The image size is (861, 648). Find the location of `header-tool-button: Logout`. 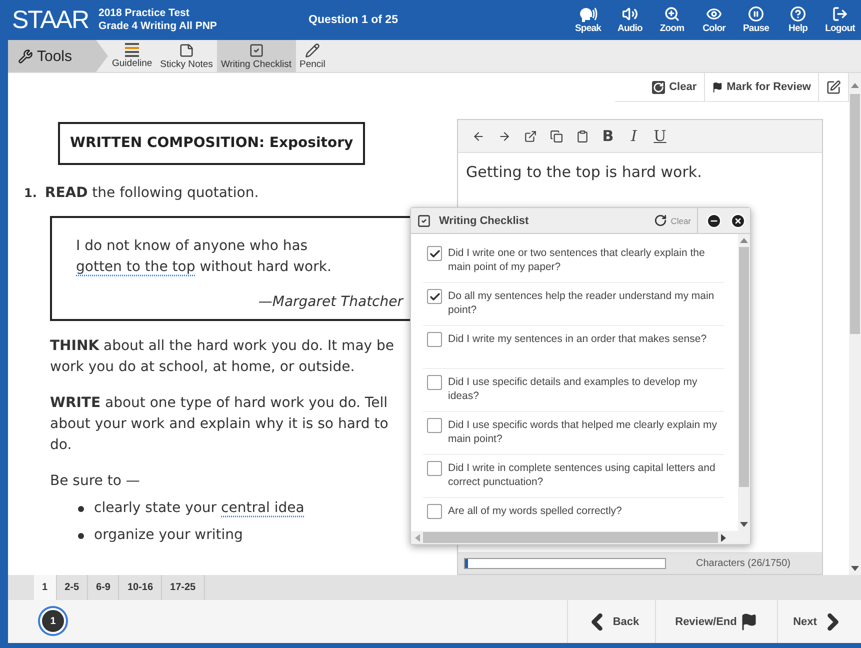

header-tool-button: Logout is located at coordinates (840, 20).